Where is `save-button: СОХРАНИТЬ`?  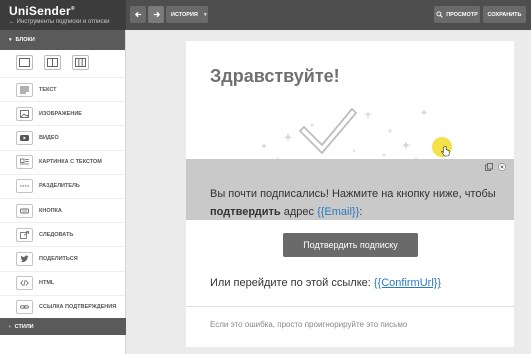
save-button: СОХРАНИТЬ is located at coordinates (504, 14).